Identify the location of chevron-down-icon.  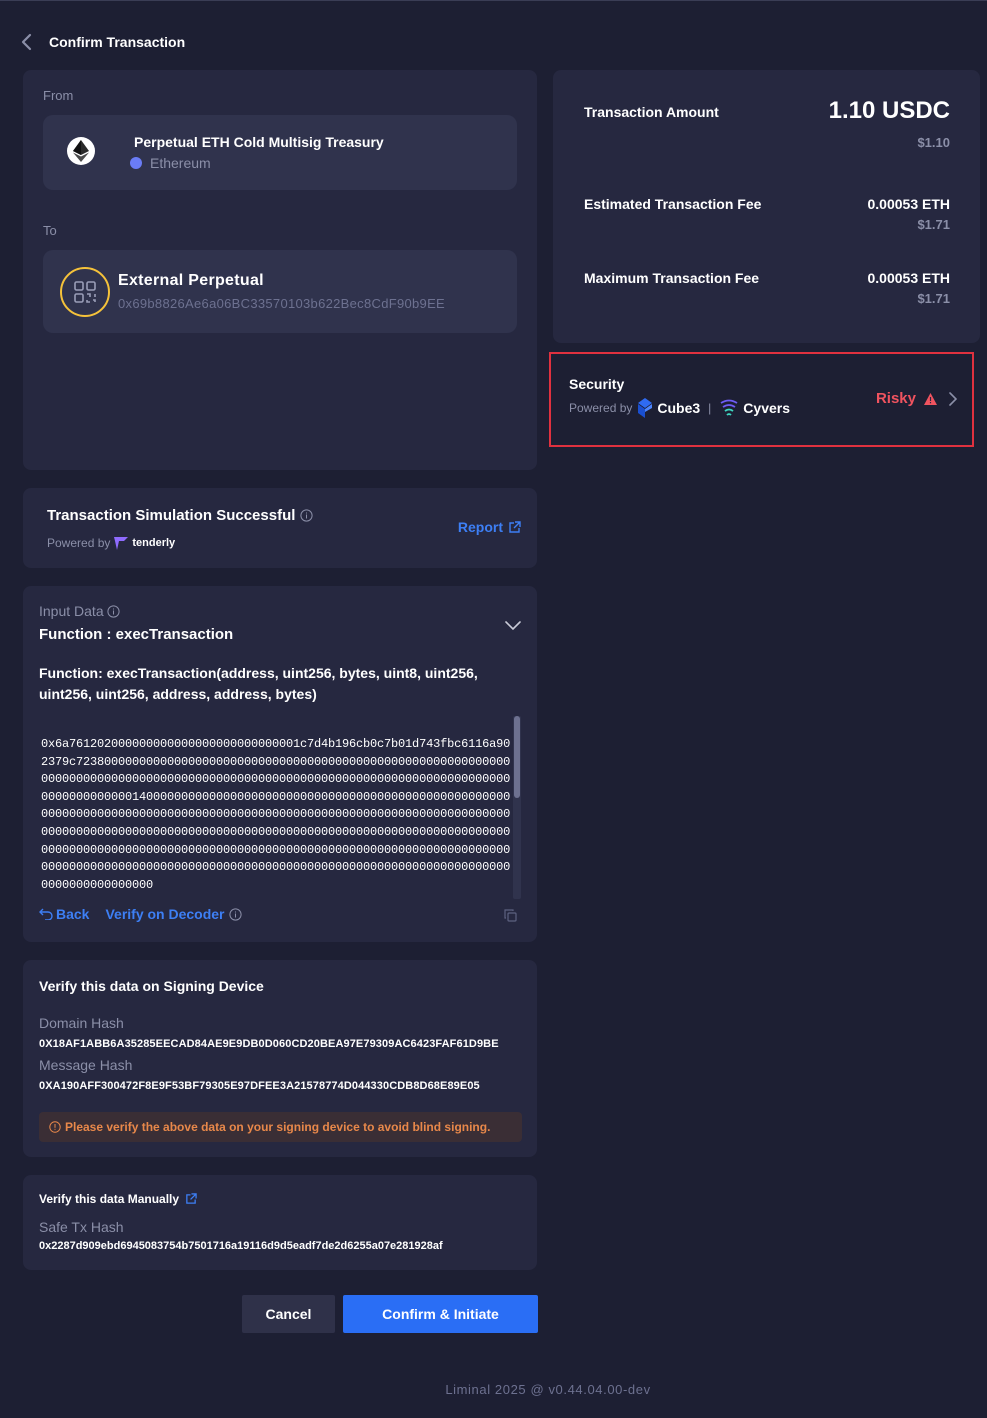
(513, 627).